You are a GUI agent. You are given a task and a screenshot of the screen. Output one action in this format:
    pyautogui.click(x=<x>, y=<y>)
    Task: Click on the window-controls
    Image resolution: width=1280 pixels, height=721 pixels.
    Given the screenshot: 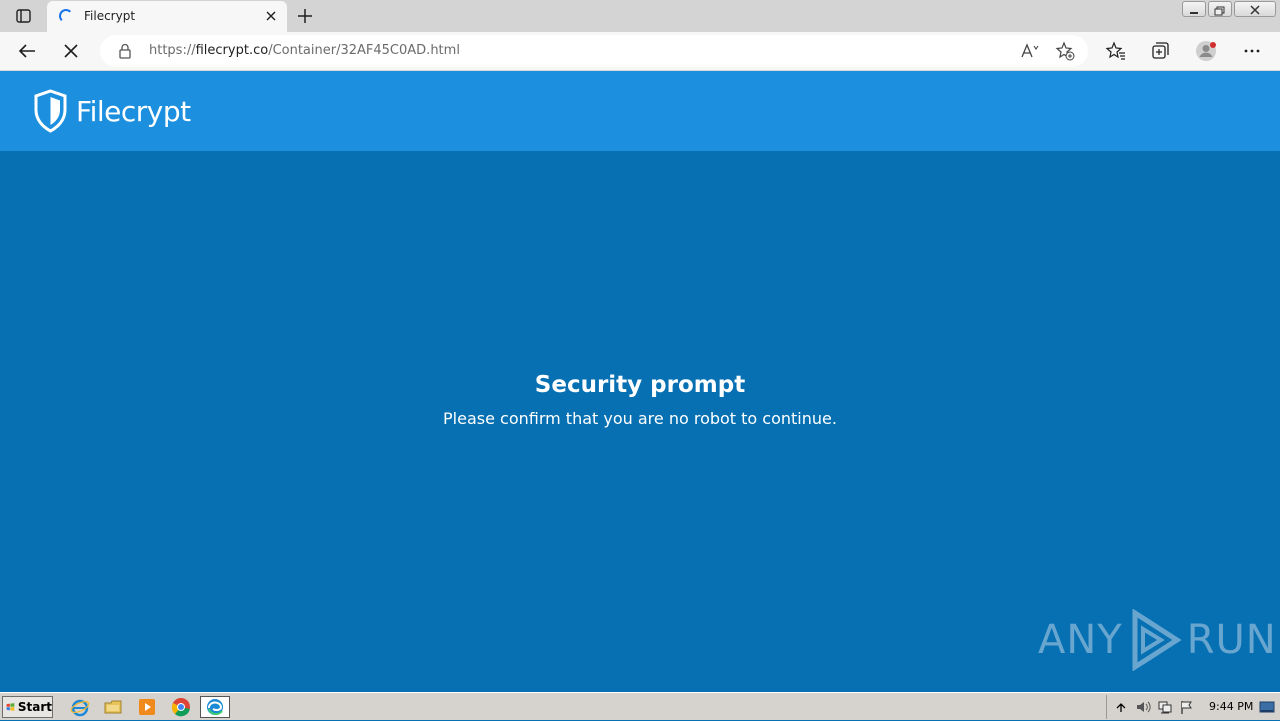 What is the action you would take?
    pyautogui.click(x=1229, y=9)
    